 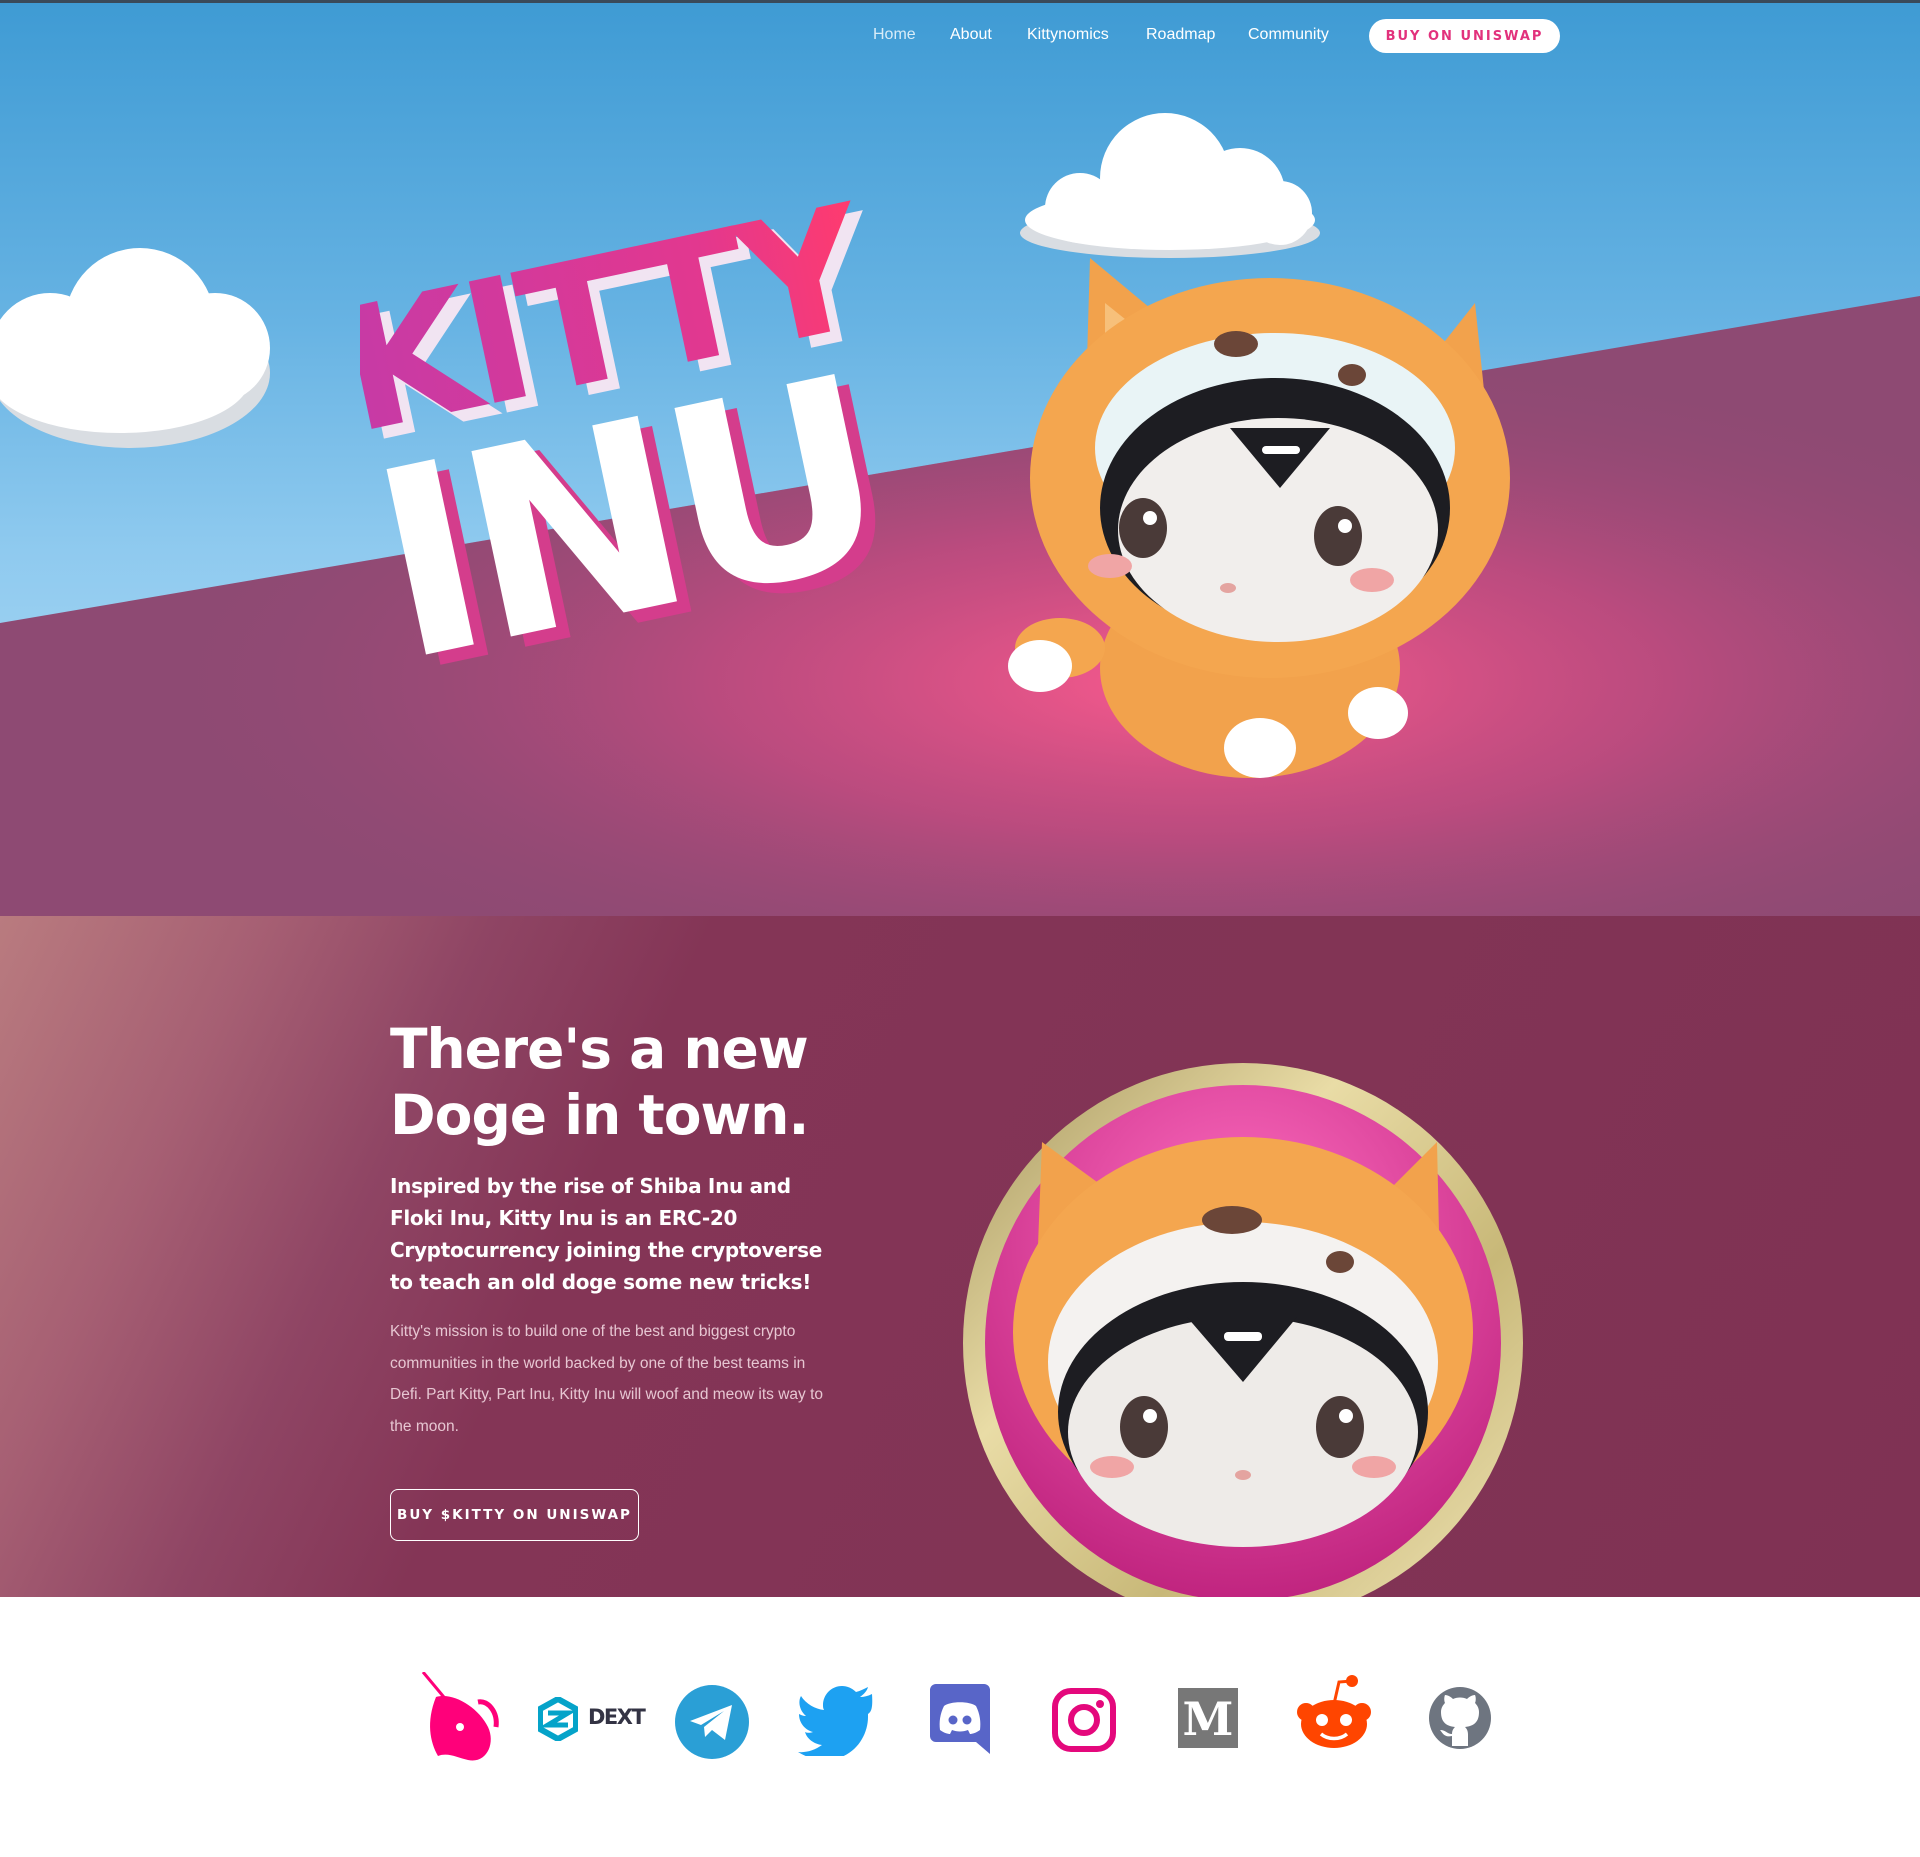 I want to click on dextools-icon, so click(x=558, y=1719).